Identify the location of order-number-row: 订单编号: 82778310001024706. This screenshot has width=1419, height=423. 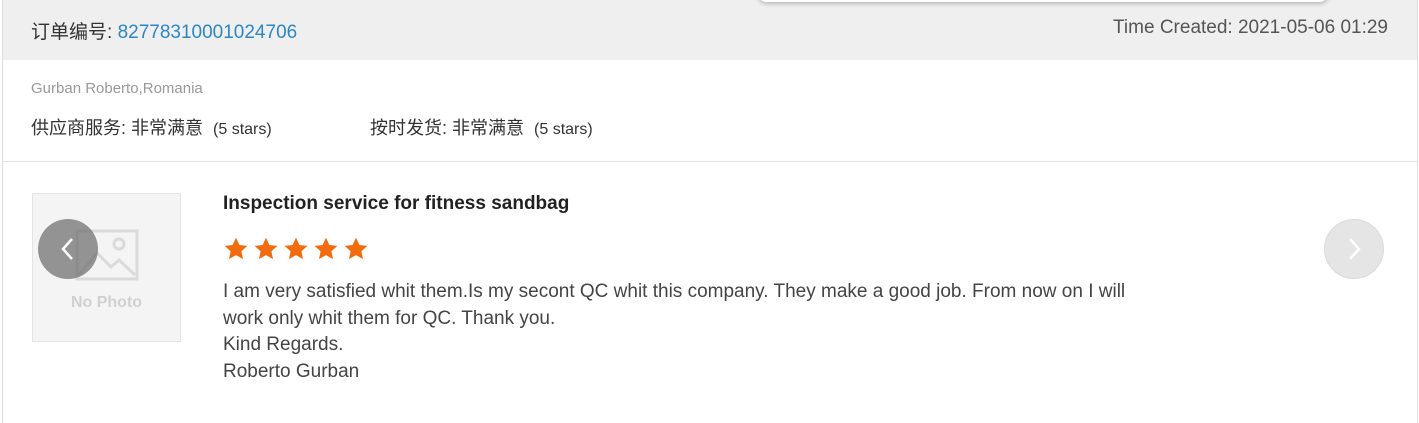
(164, 30).